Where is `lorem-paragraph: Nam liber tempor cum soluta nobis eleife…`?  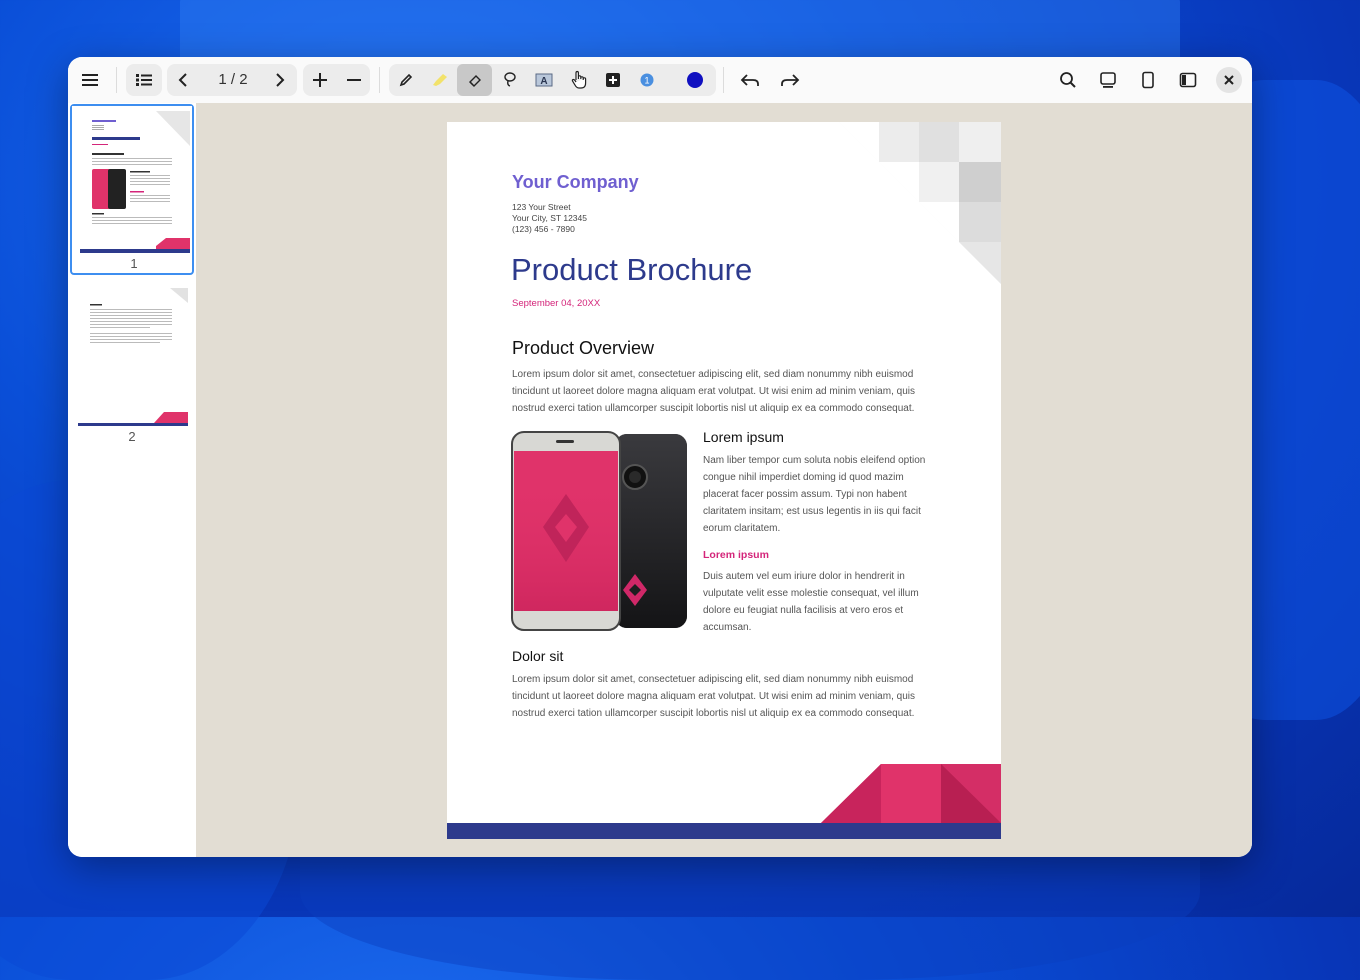
lorem-paragraph: Nam liber tempor cum soluta nobis eleife… is located at coordinates (814, 494).